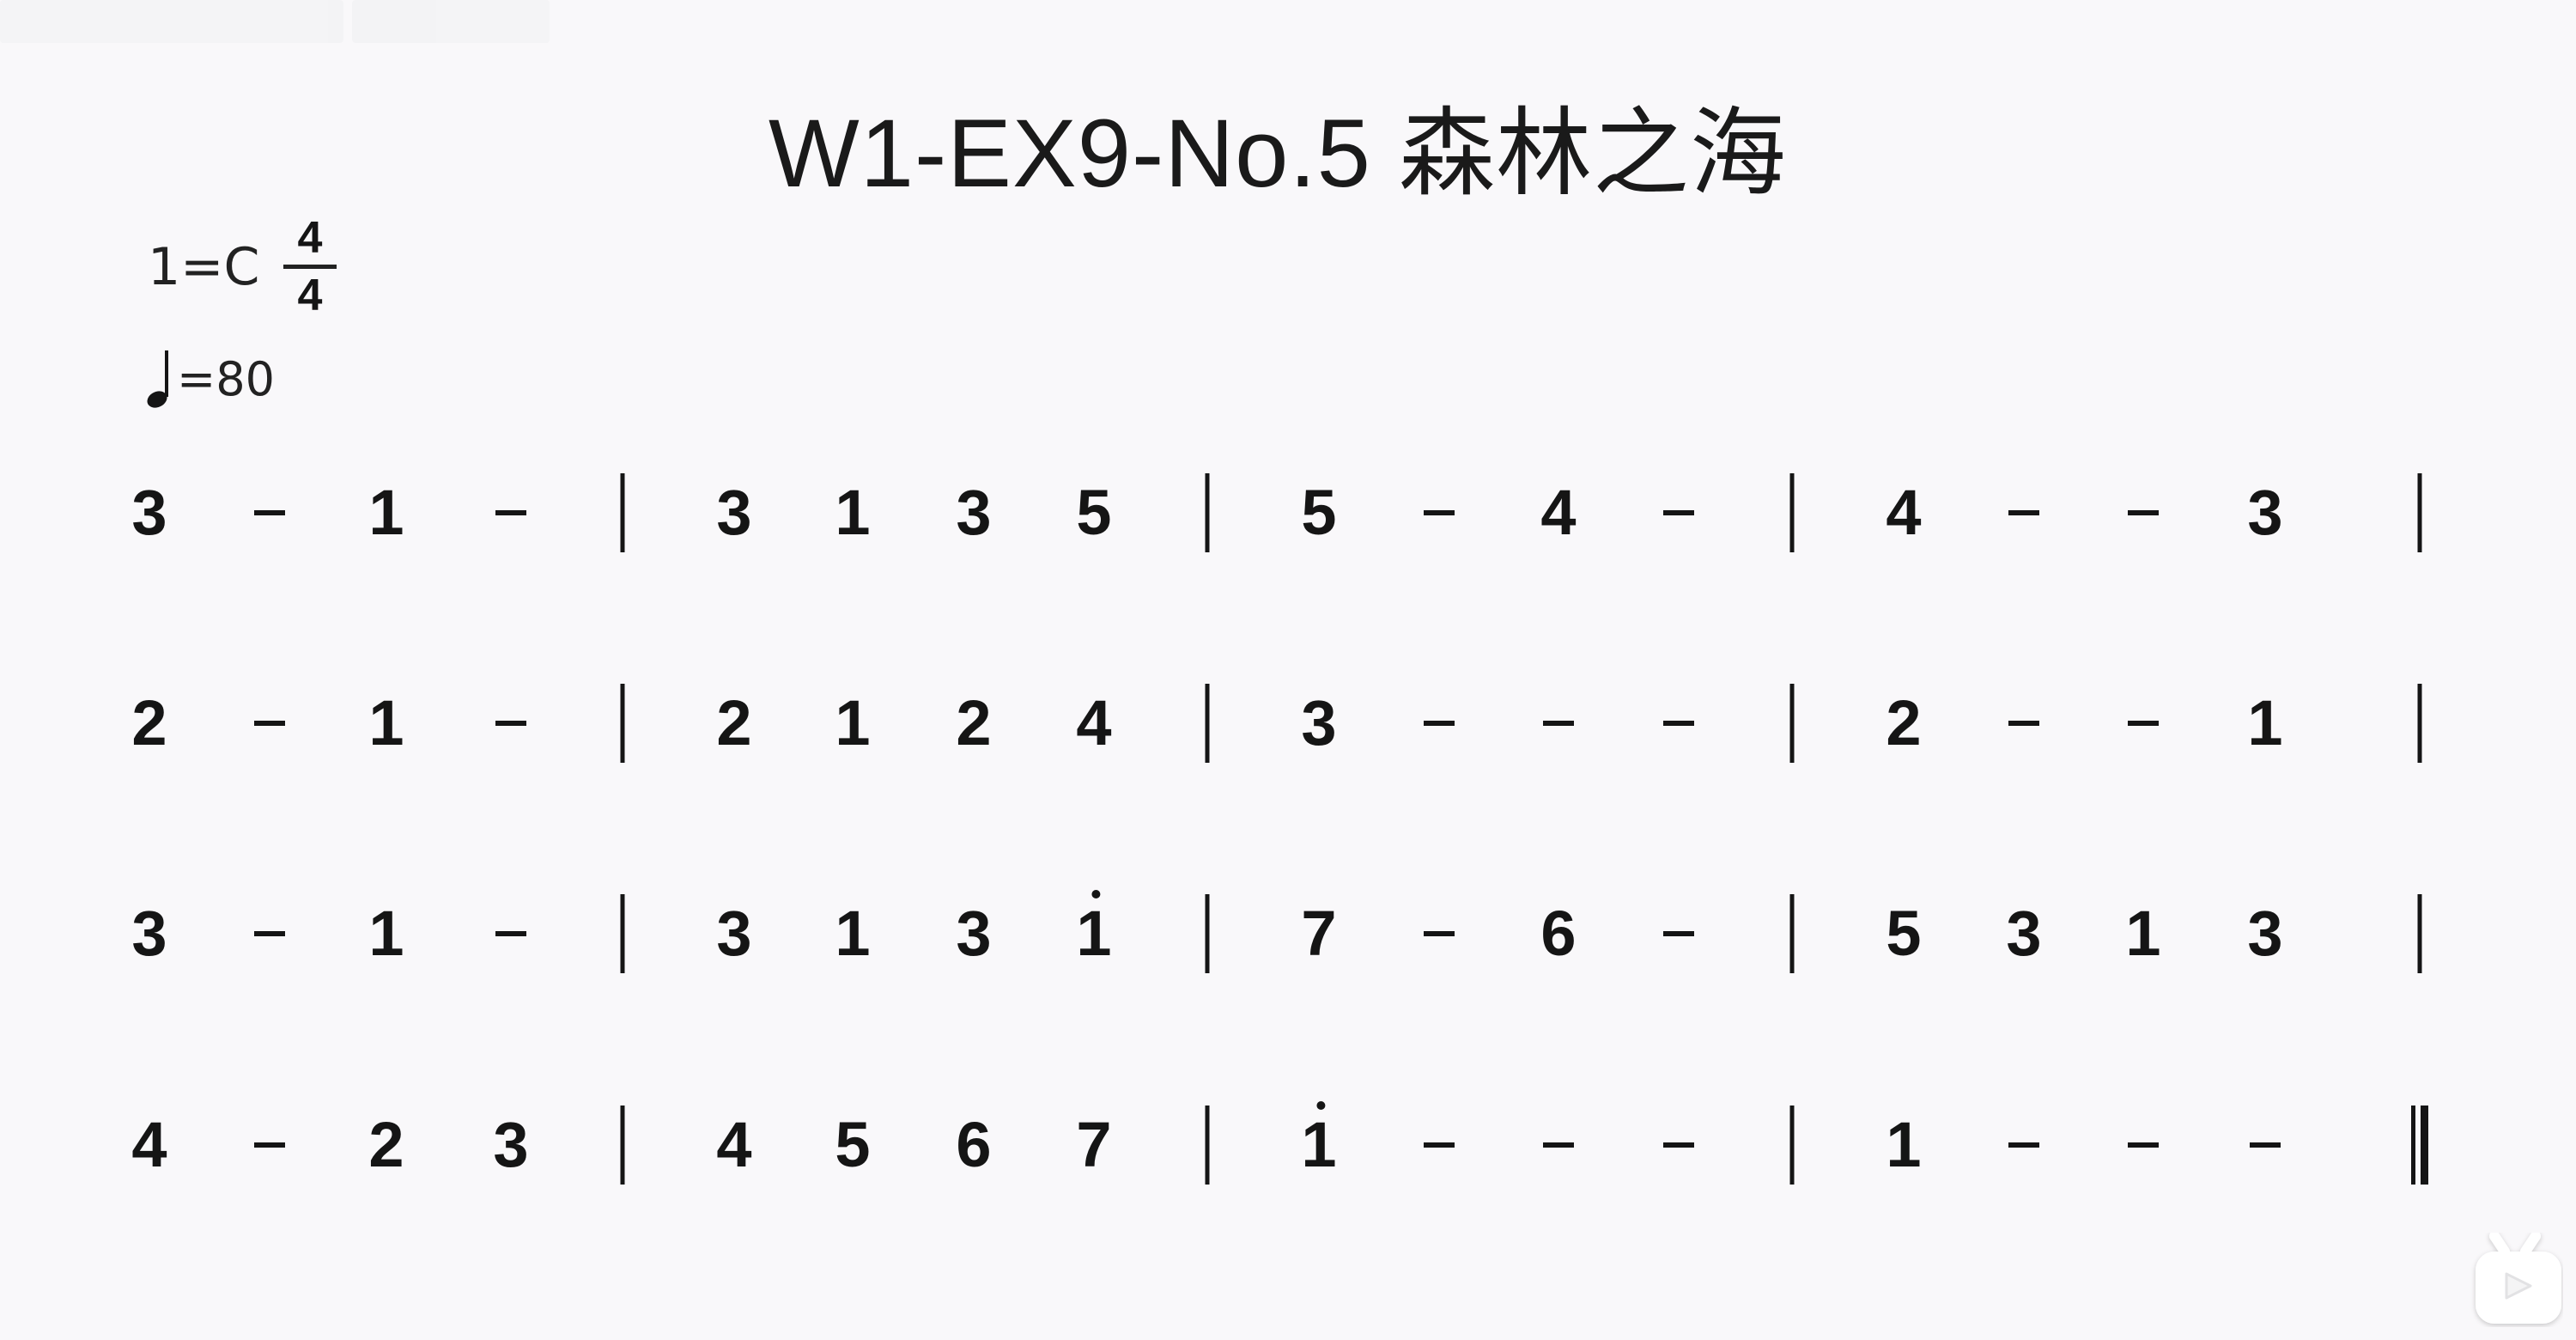  What do you see at coordinates (310, 266) in the screenshot?
I see `time-signature: 4 4` at bounding box center [310, 266].